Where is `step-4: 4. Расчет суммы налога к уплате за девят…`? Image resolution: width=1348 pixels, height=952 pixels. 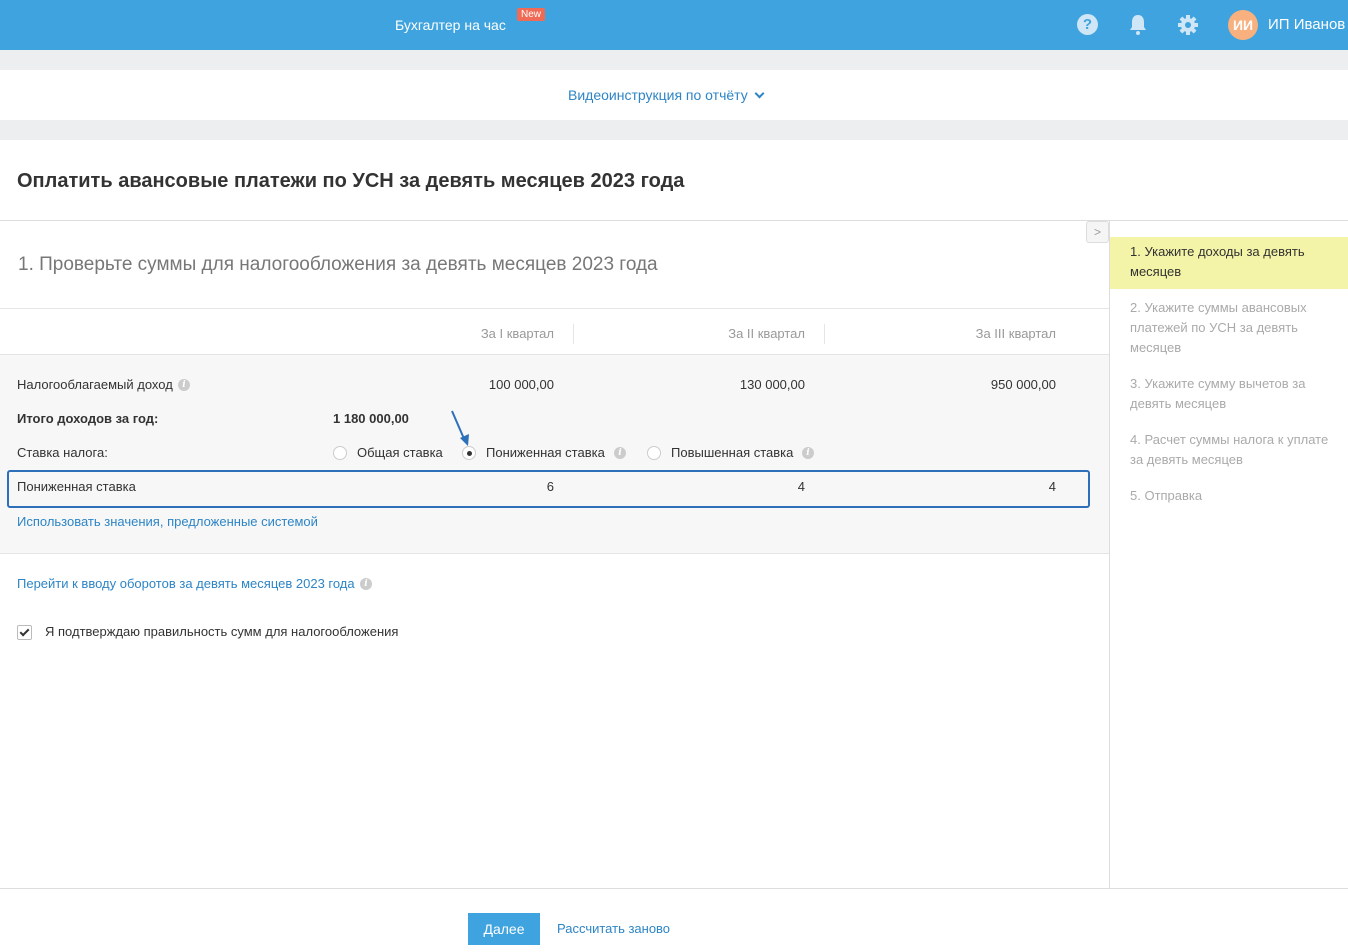
step-4: 4. Расчет суммы налога к уплате за девят… is located at coordinates (1235, 450).